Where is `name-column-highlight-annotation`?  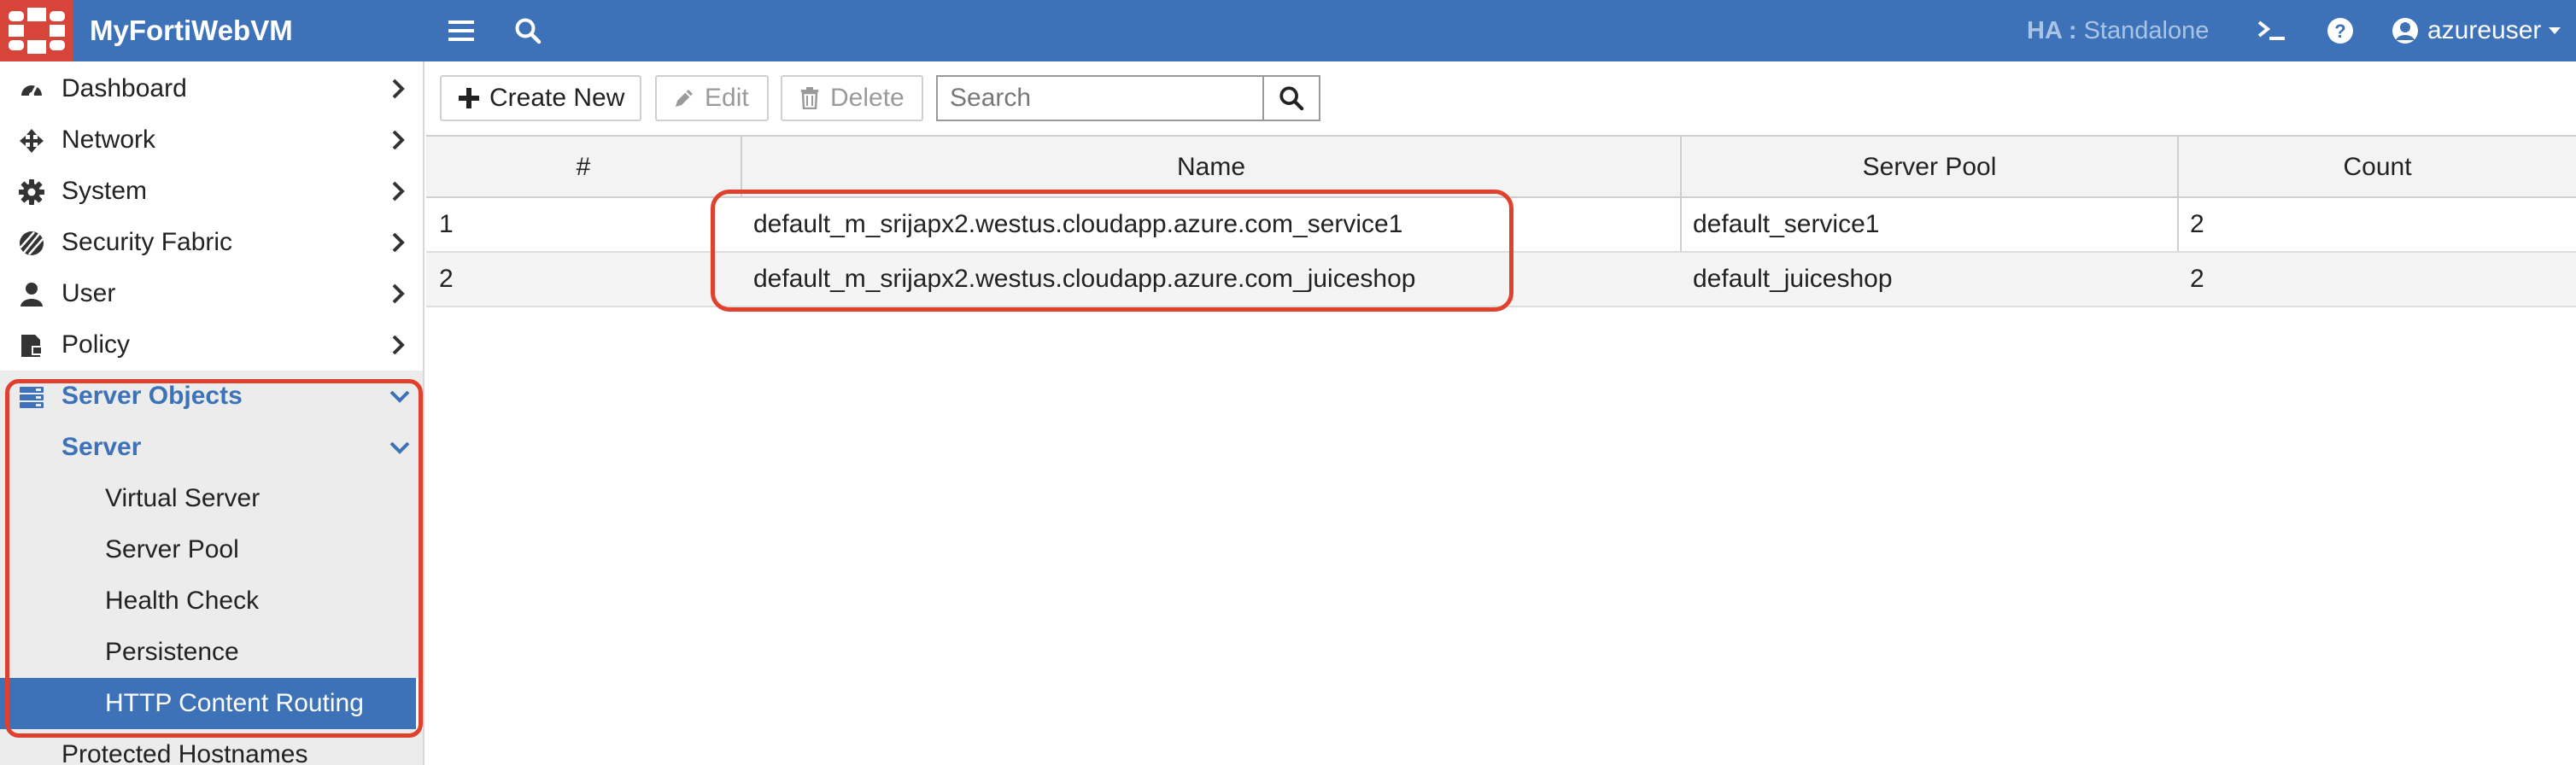
name-column-highlight-annotation is located at coordinates (1112, 251).